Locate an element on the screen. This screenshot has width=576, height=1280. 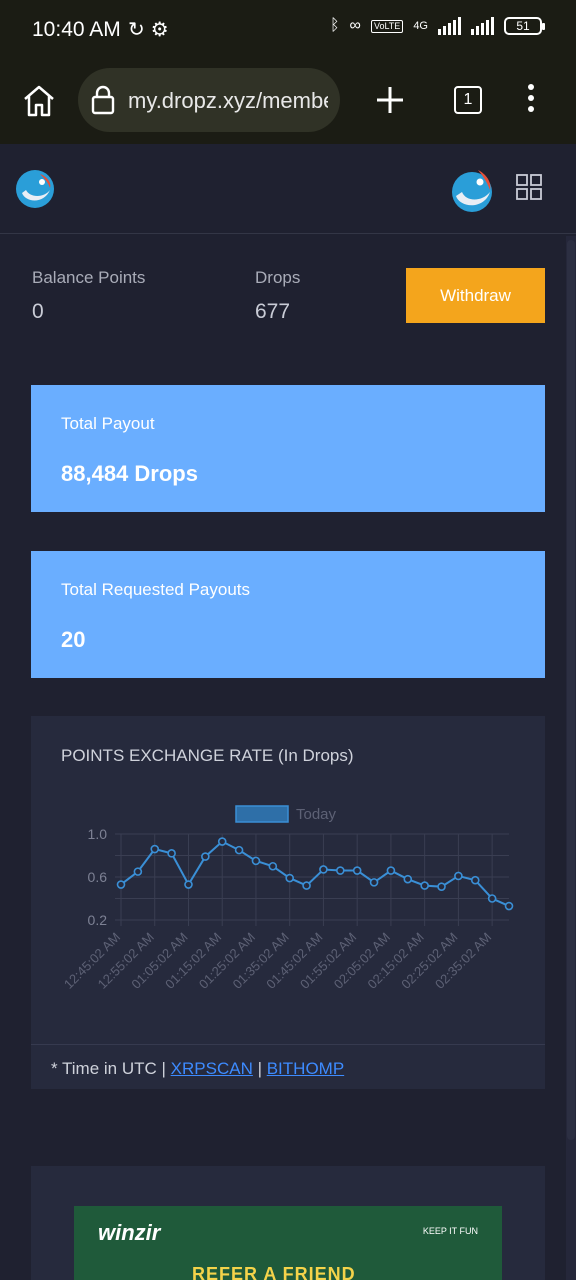
status-app-icons: ↻⚙ is located at coordinates (151, 29).